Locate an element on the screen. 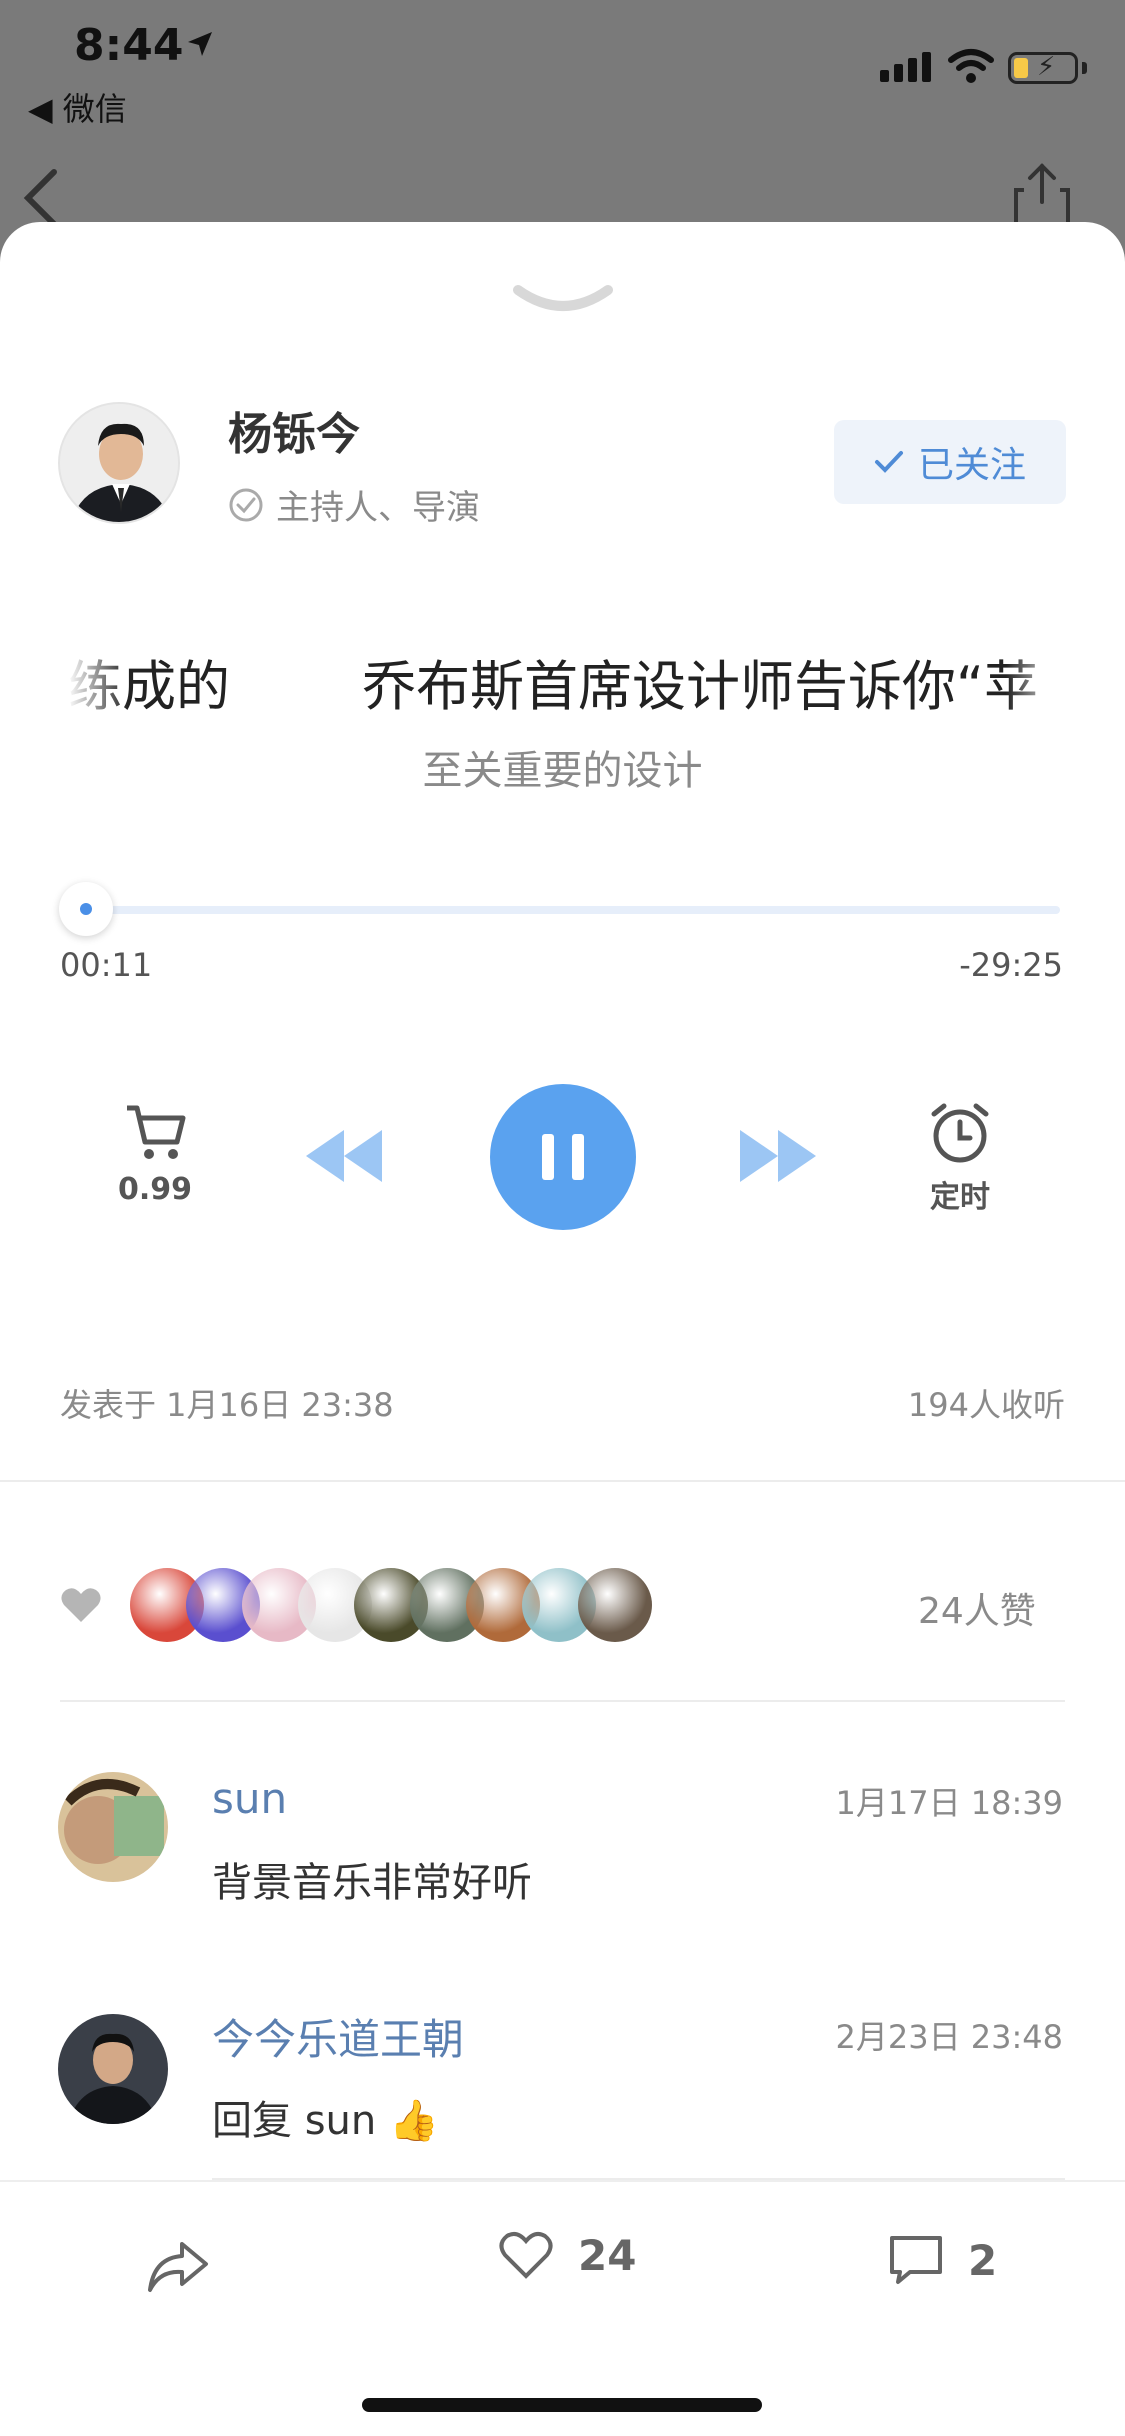 The image size is (1125, 2436). commenter-name: sun is located at coordinates (249, 1798).